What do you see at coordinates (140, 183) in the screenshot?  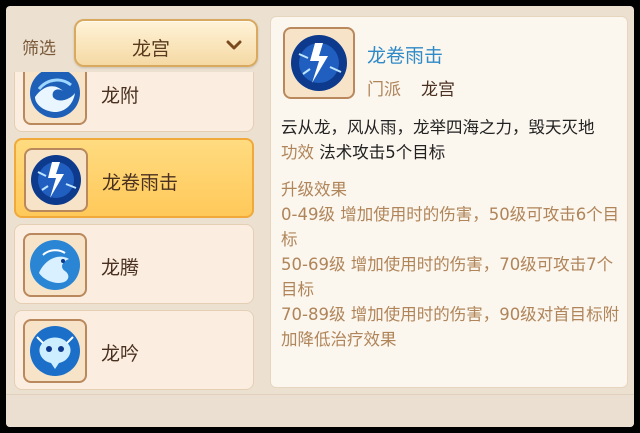 I see `skill-name: 龙卷雨击` at bounding box center [140, 183].